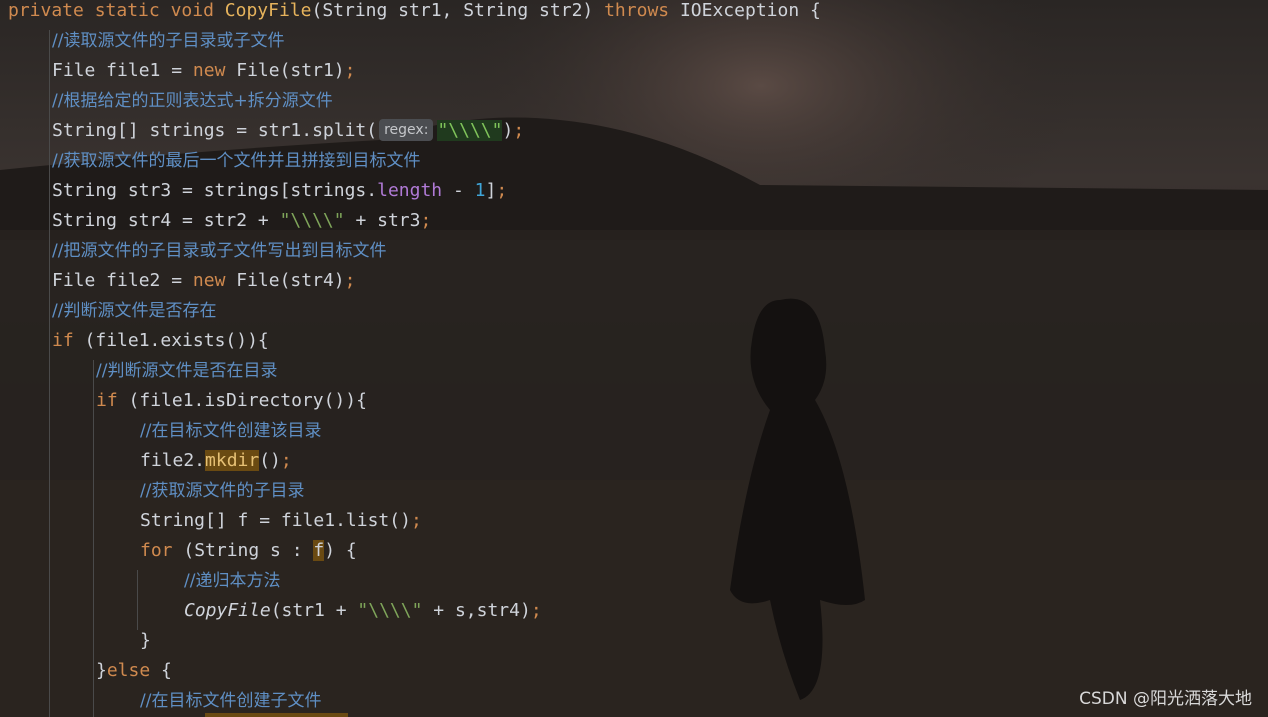  Describe the element at coordinates (508, 130) in the screenshot. I see `code-text: )` at that location.